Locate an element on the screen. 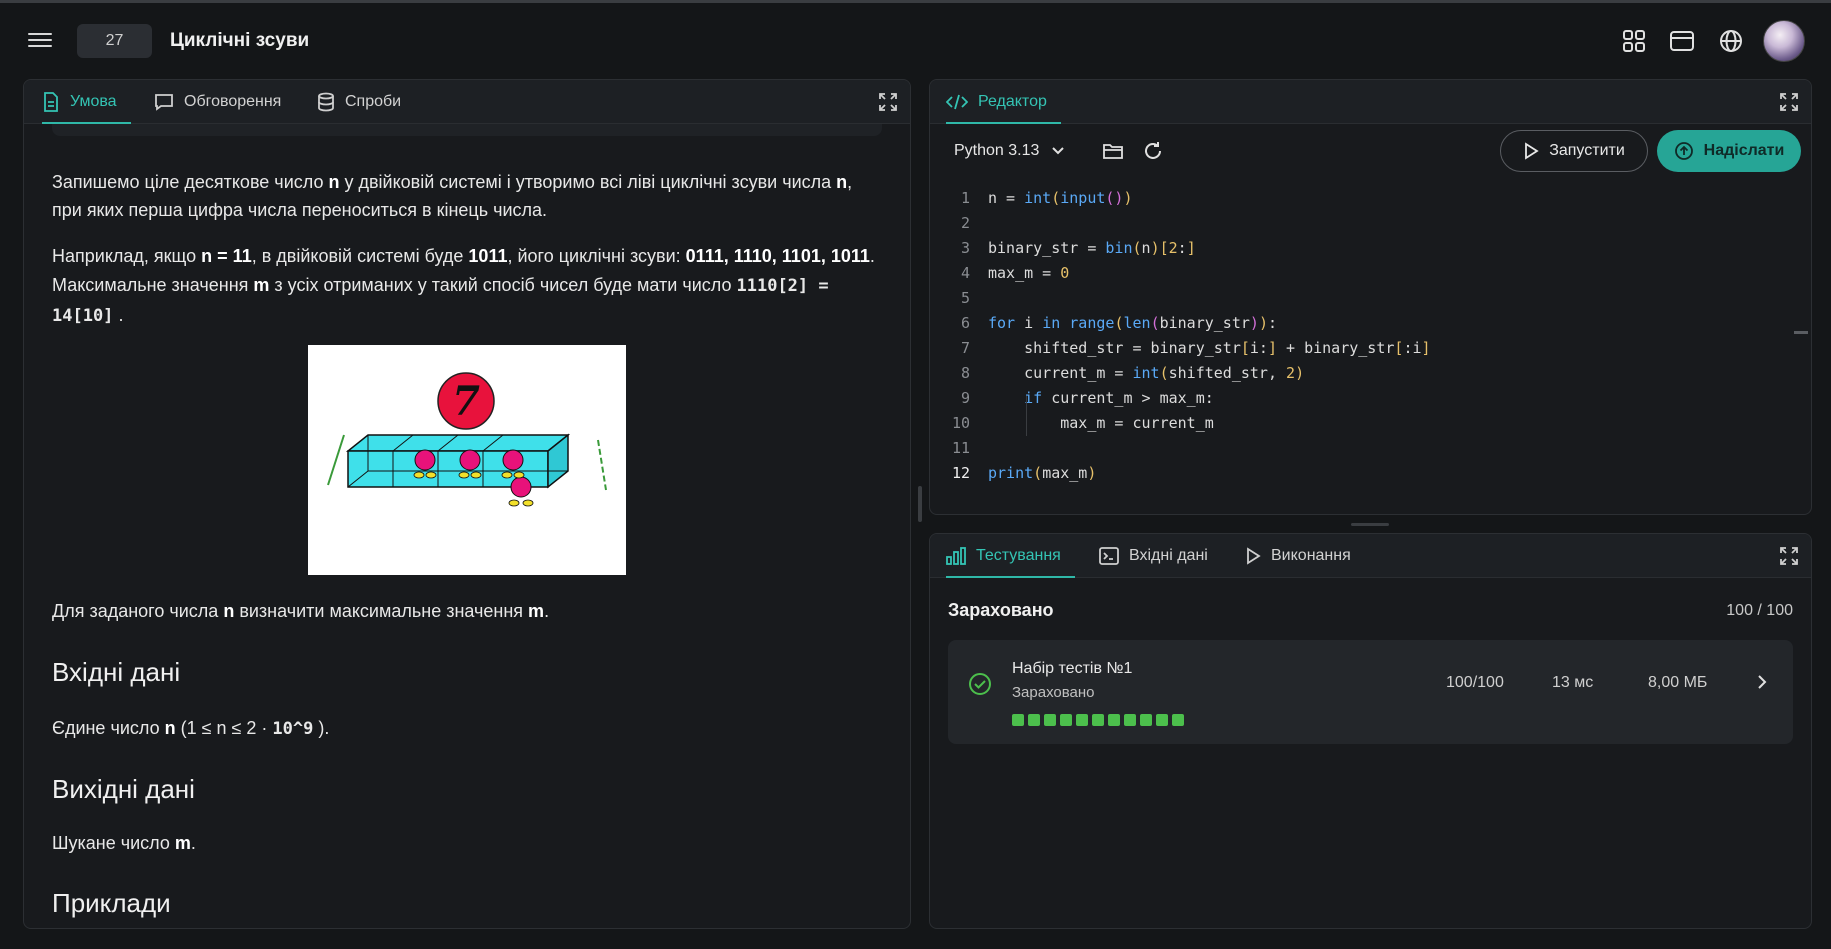 This screenshot has width=1831, height=949. output-description: Шукане число m. is located at coordinates (124, 843).